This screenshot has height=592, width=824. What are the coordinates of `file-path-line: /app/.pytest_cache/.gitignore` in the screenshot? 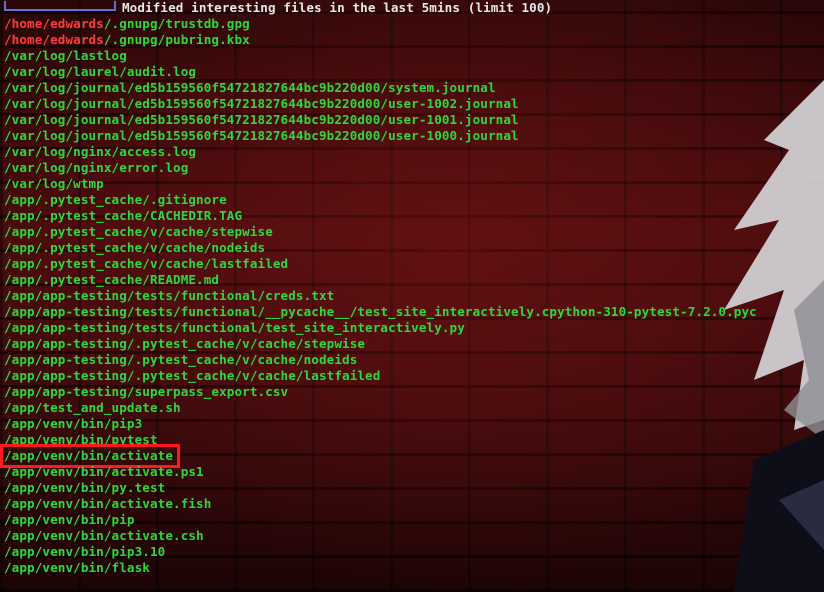 It's located at (380, 200).